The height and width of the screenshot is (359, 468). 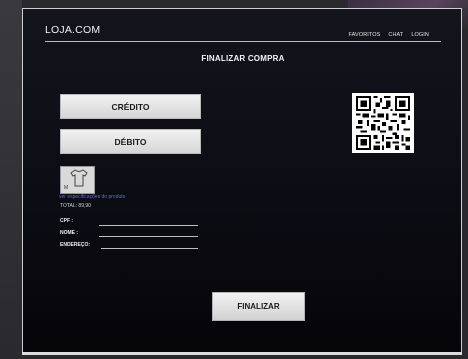 I want to click on product-specs-link: ver especificações do produto, so click(x=92, y=197).